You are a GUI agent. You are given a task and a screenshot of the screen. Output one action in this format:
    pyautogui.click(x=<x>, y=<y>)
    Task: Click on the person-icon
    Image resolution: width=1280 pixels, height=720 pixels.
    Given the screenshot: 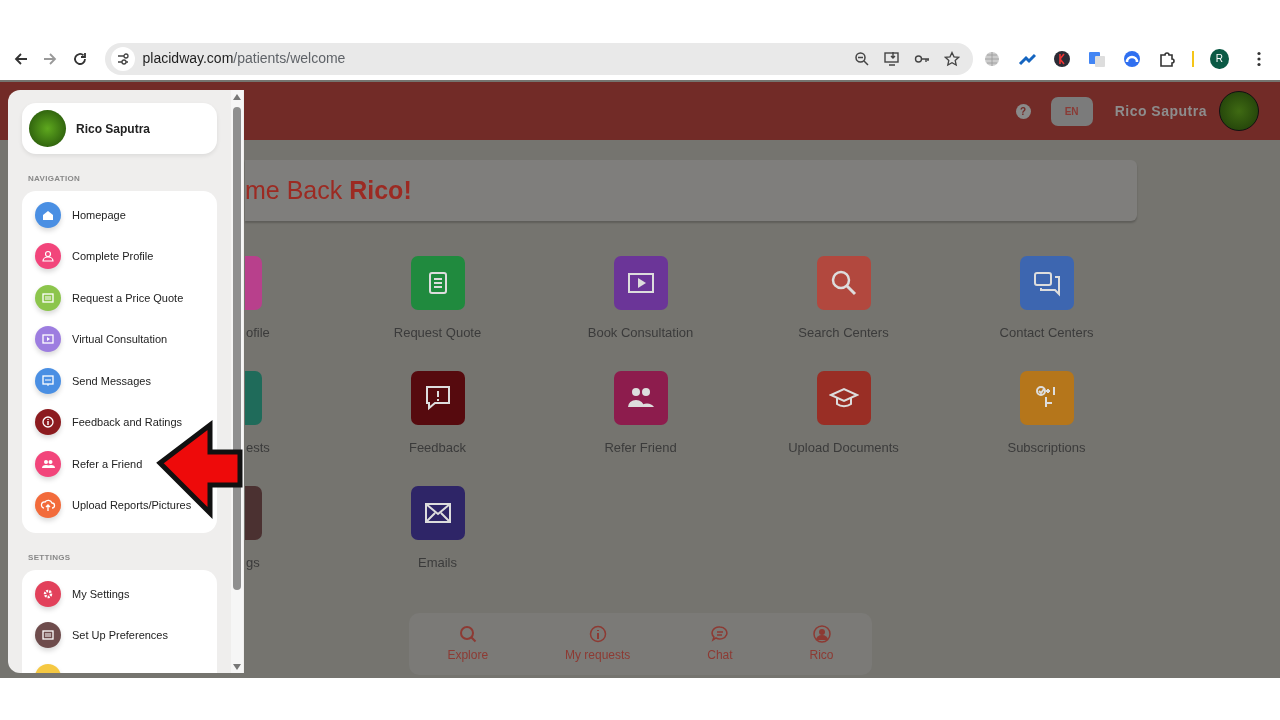 What is the action you would take?
    pyautogui.click(x=48, y=256)
    